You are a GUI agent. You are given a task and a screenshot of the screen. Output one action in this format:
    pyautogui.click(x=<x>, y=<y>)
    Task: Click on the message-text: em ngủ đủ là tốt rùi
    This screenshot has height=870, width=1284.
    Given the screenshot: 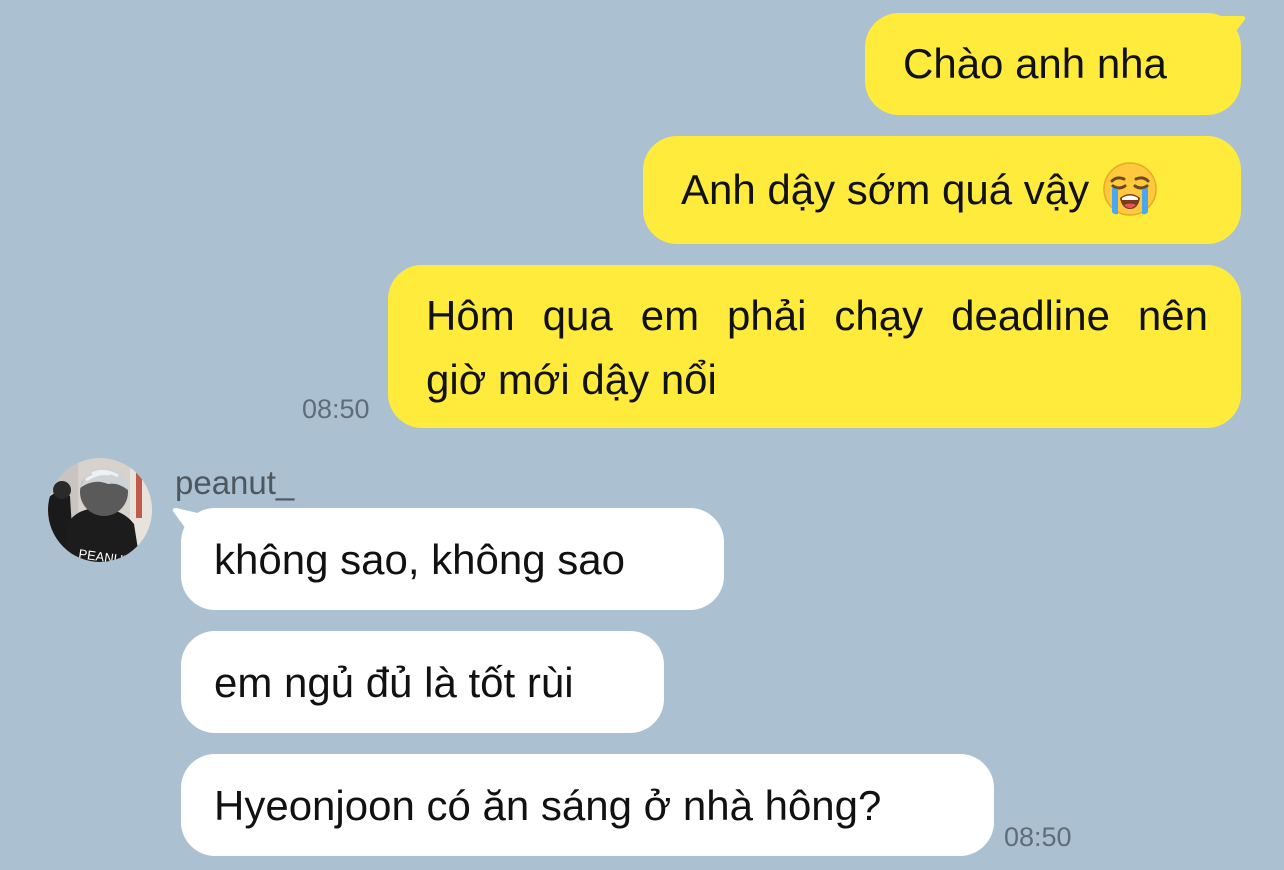 What is the action you would take?
    pyautogui.click(x=394, y=682)
    